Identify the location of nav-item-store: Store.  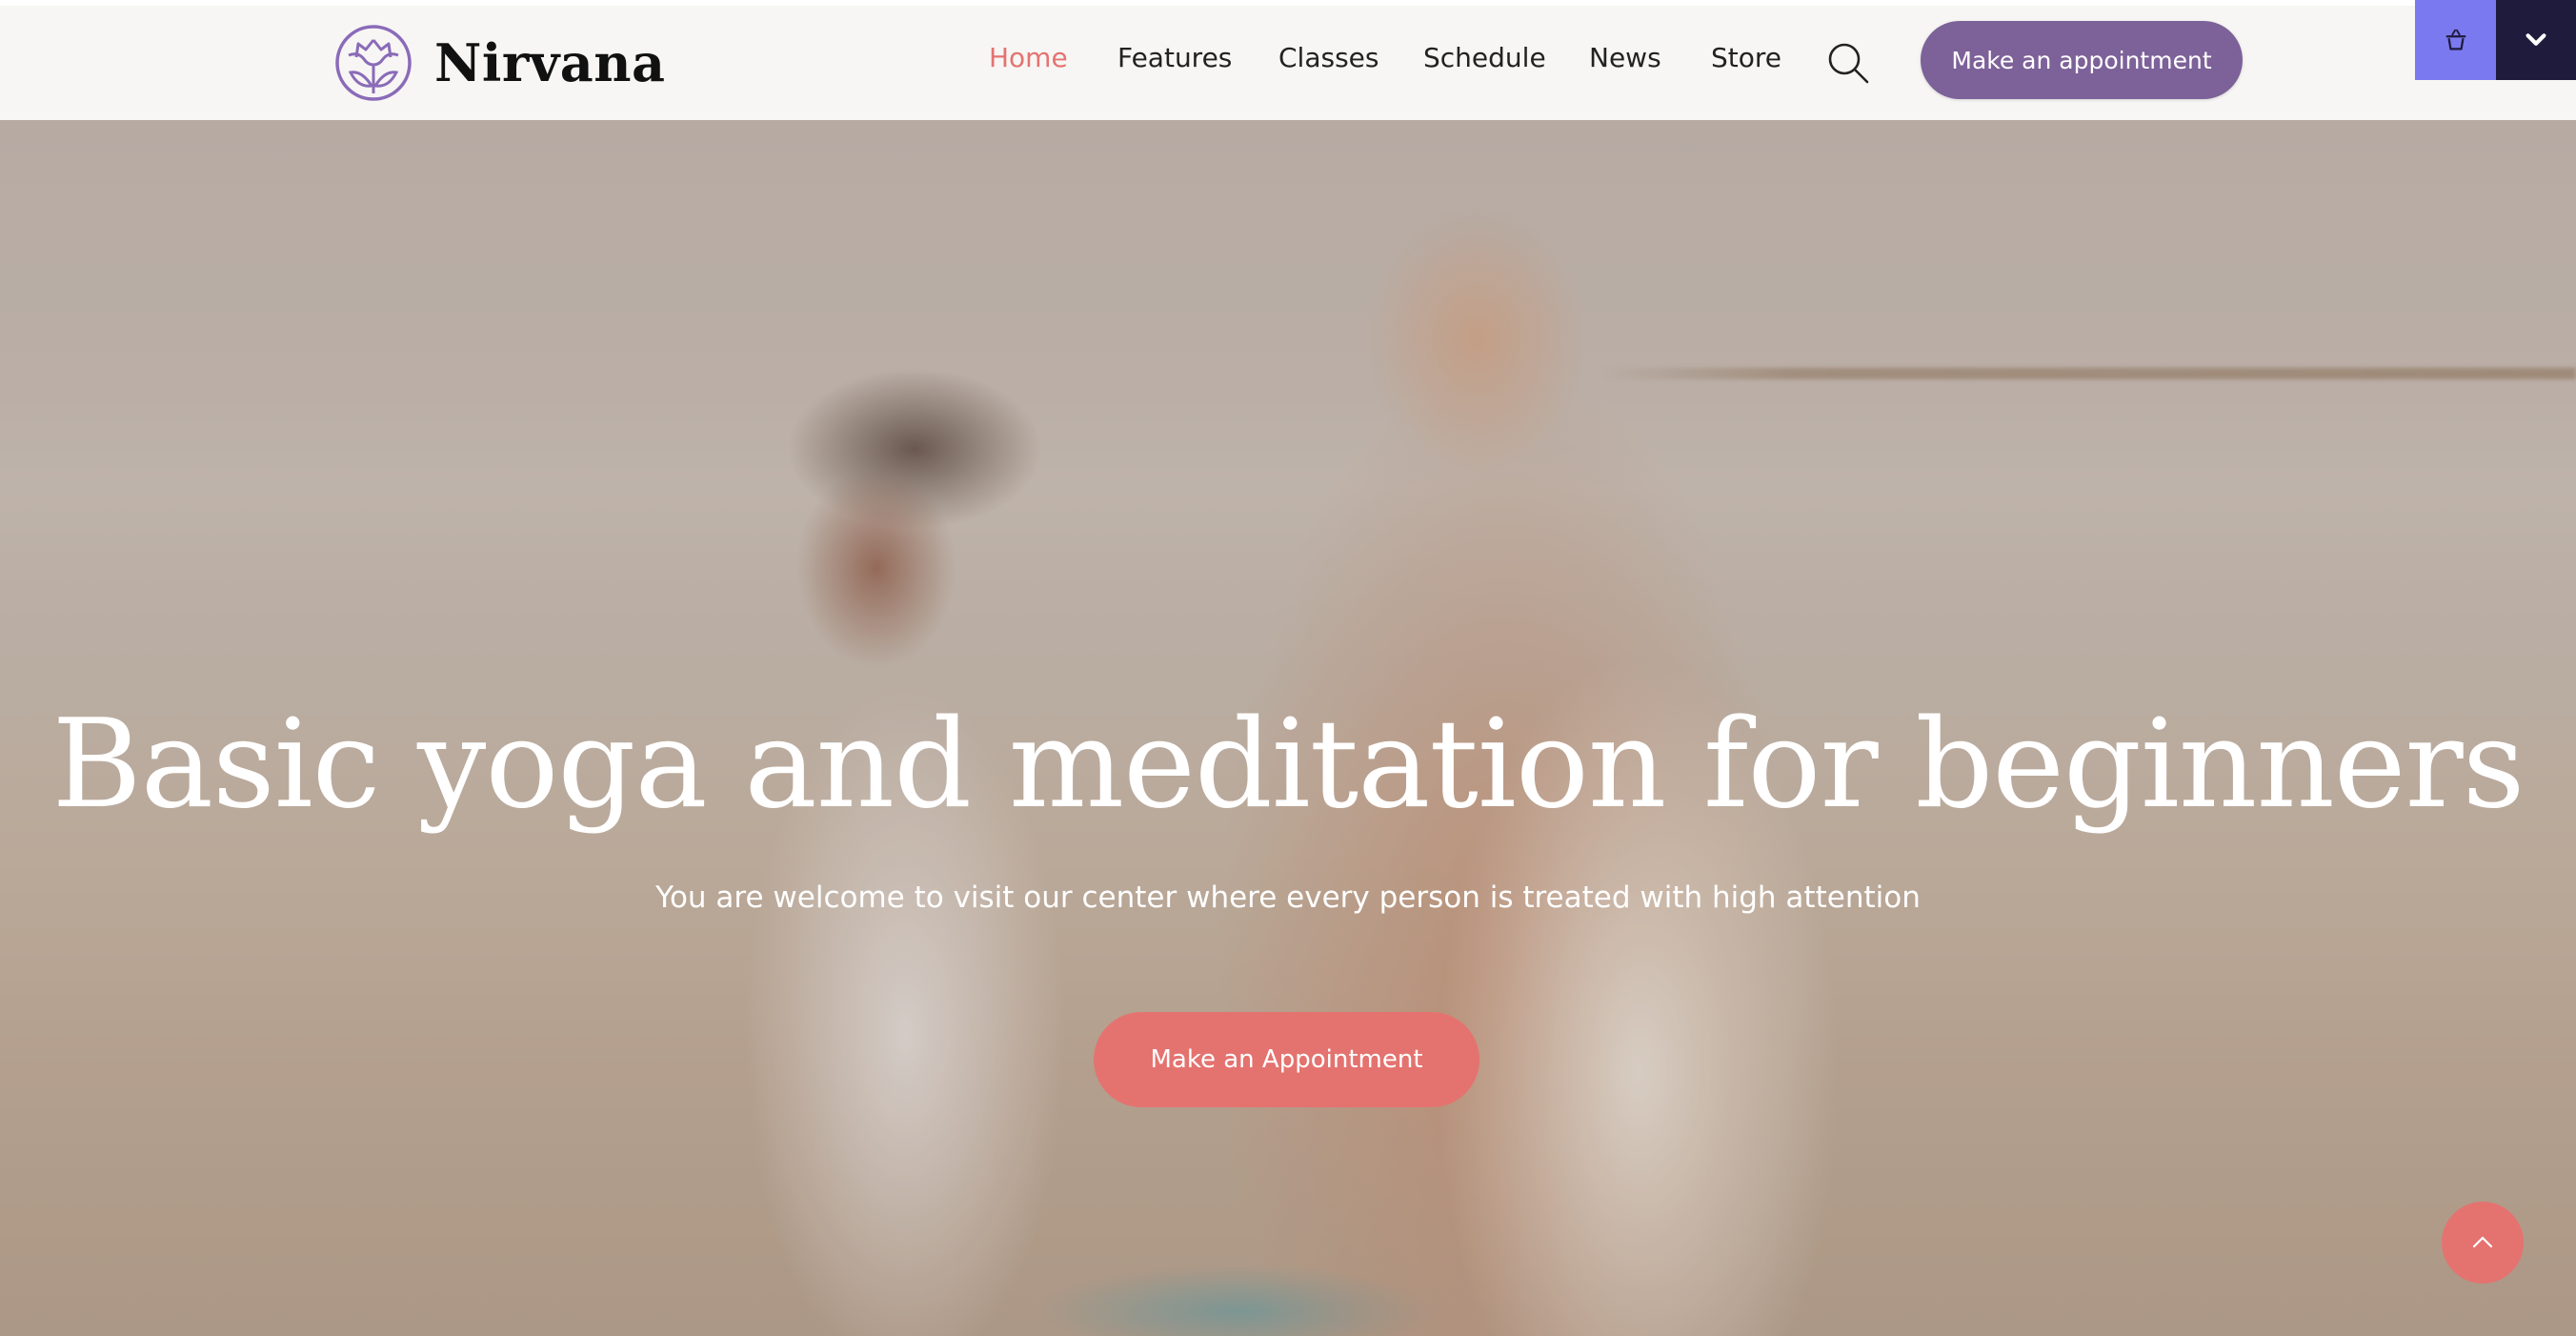
(1746, 57).